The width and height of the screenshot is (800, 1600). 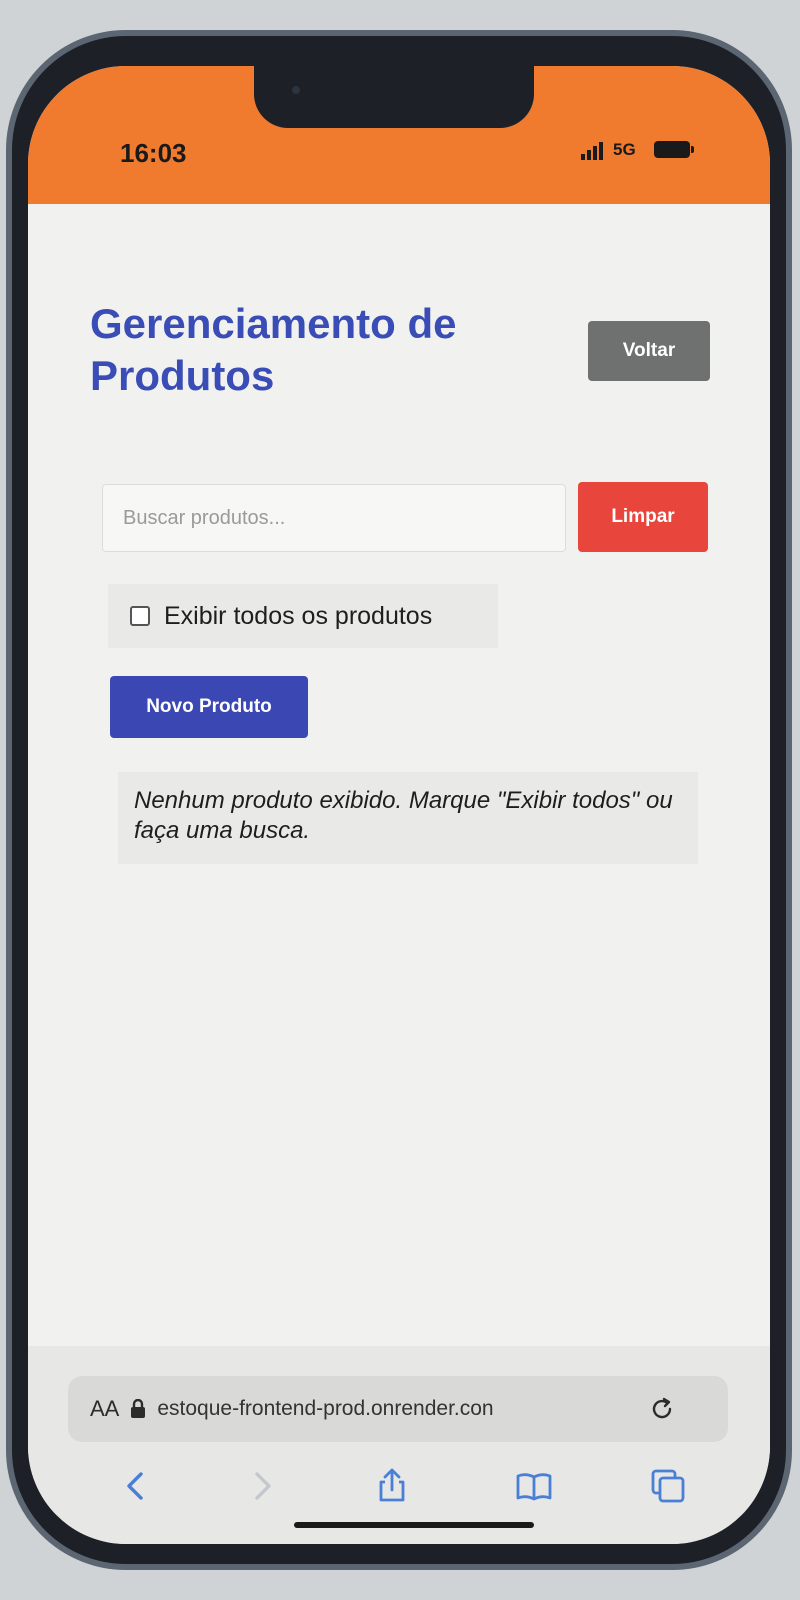 What do you see at coordinates (643, 517) in the screenshot?
I see `clear-button: Limpar` at bounding box center [643, 517].